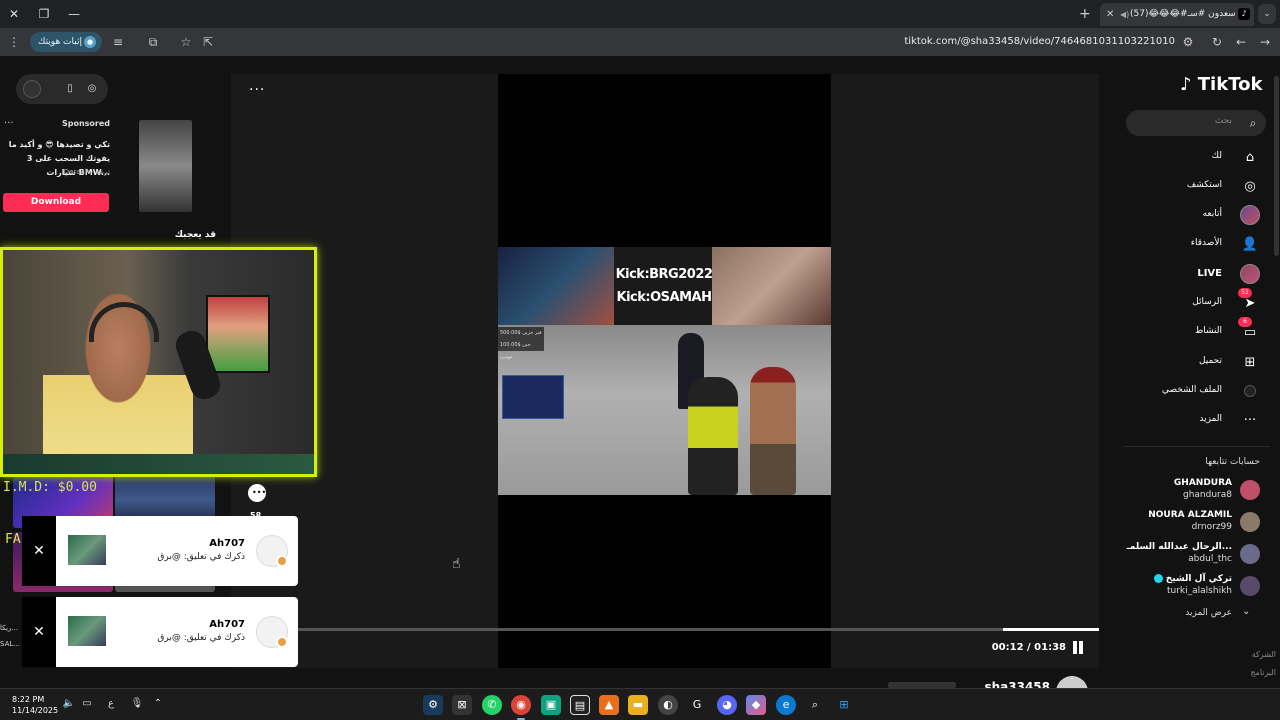 Image resolution: width=1280 pixels, height=720 pixels. I want to click on ad-download-button: Download, so click(56, 202).